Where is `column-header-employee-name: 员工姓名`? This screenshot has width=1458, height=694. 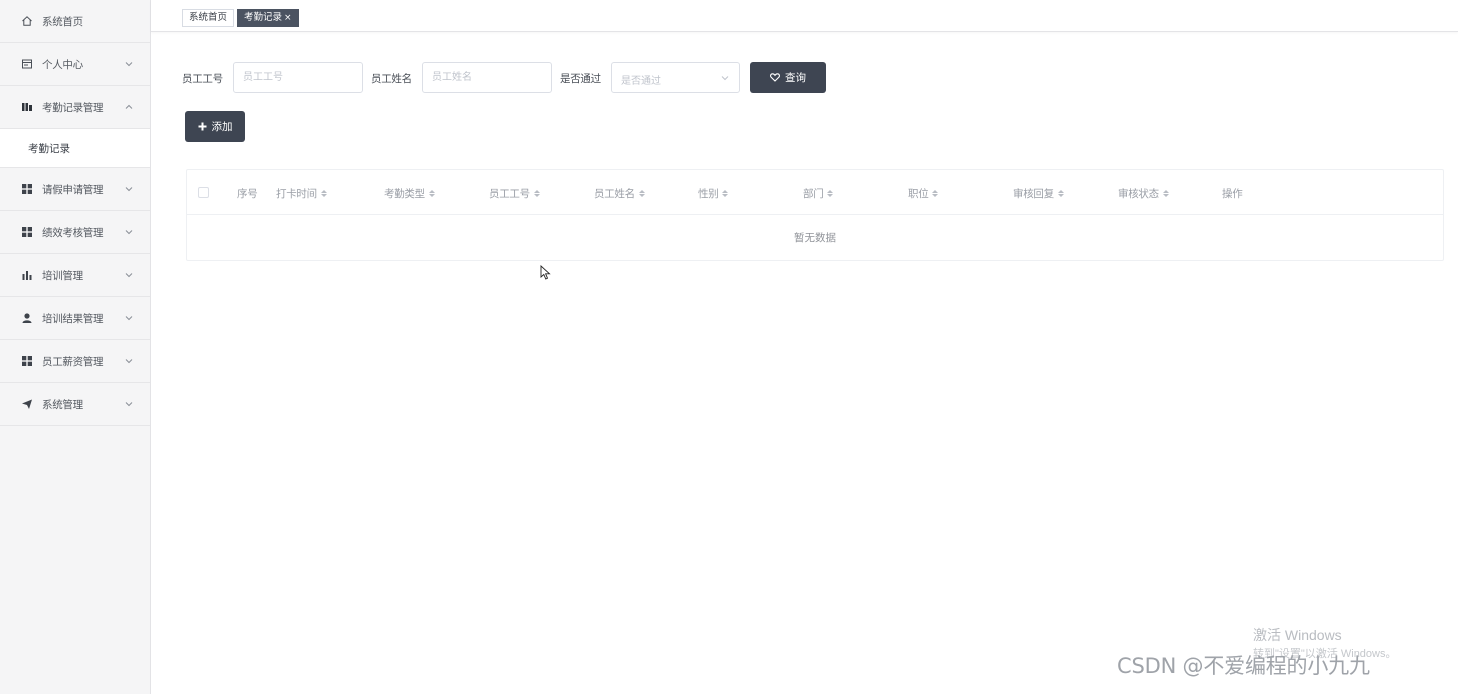 column-header-employee-name: 员工姓名 is located at coordinates (619, 193).